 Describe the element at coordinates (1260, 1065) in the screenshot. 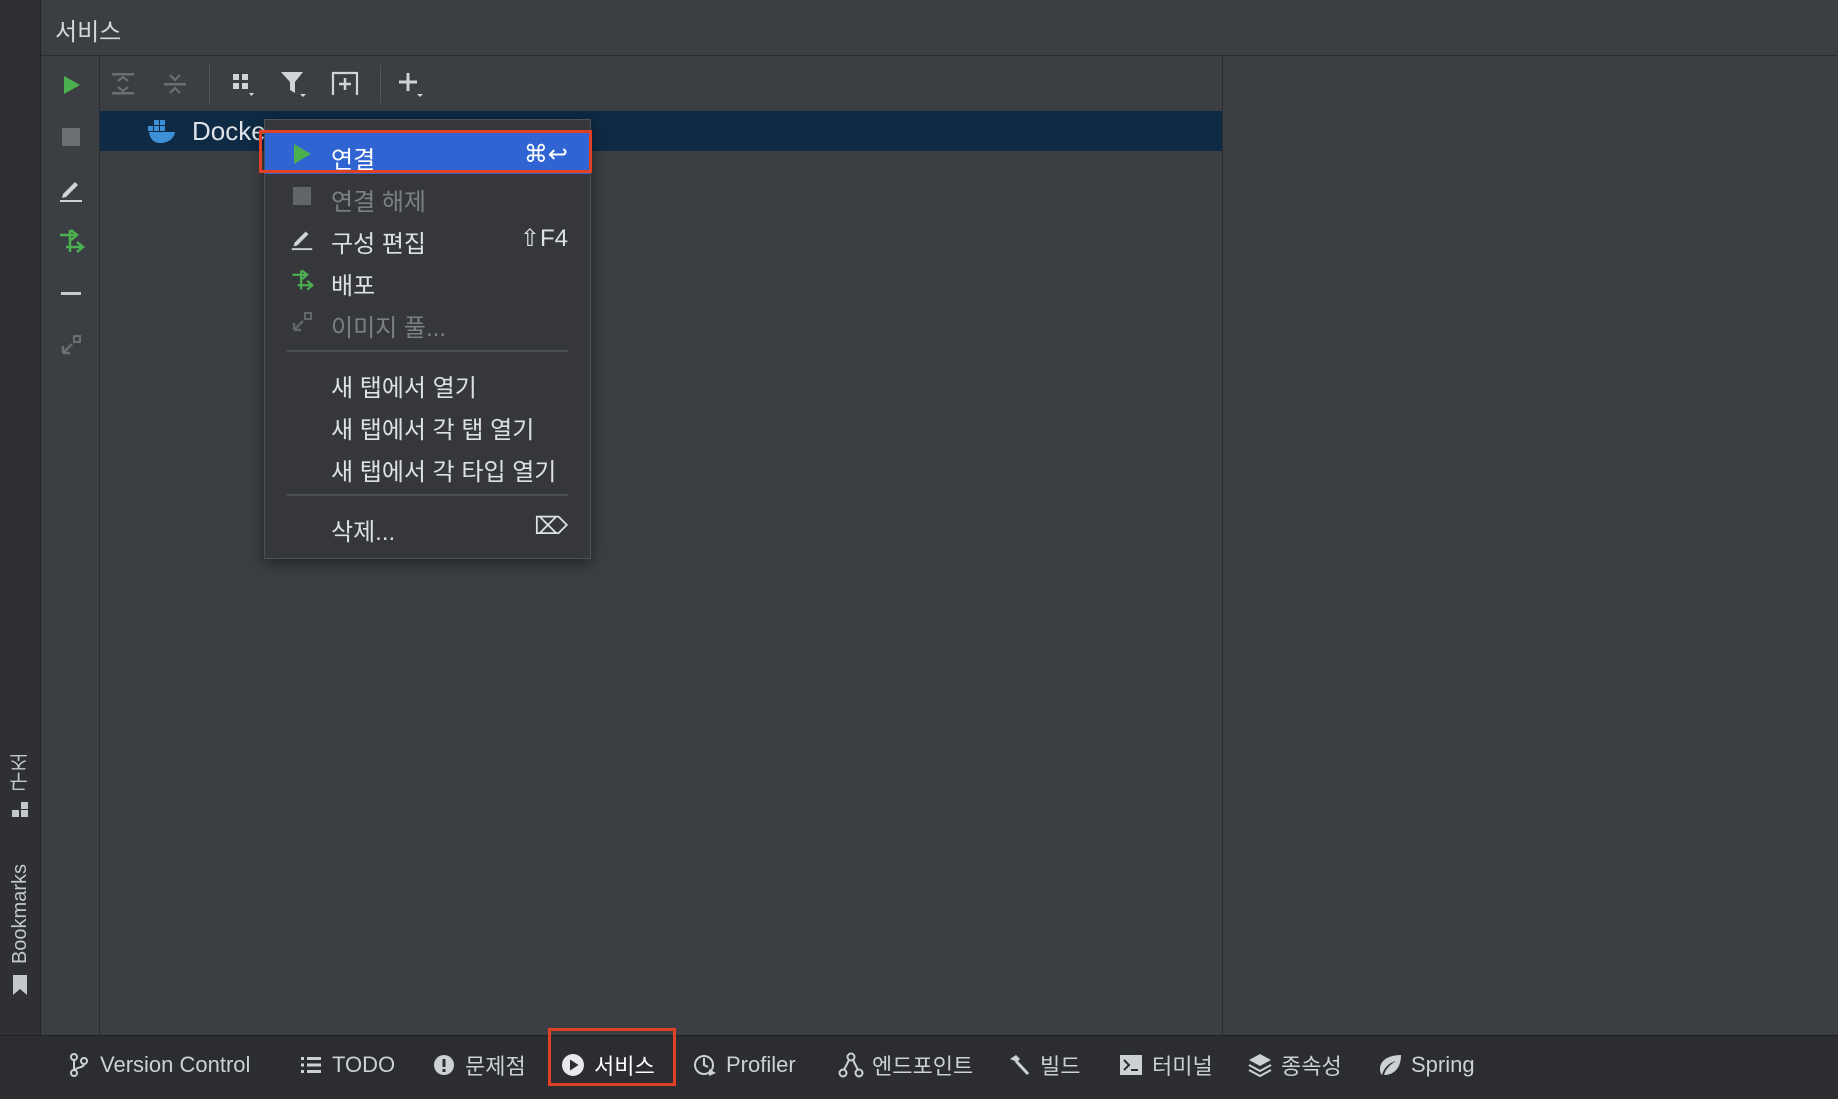

I see `dependencies-icon` at that location.